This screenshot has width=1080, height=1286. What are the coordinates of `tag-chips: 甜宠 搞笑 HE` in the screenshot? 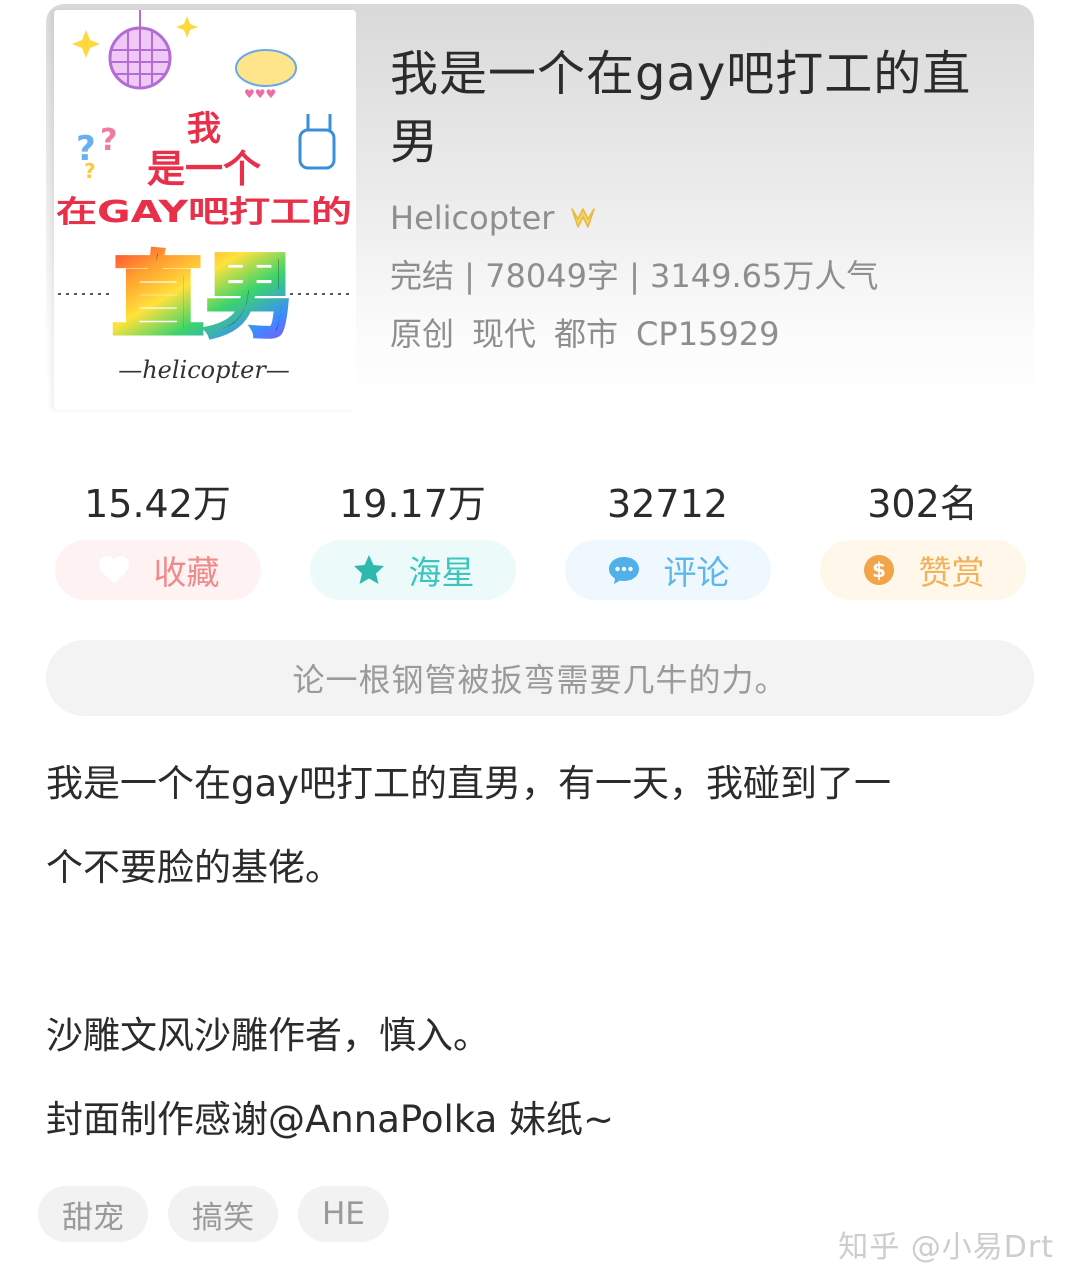 It's located at (213, 1214).